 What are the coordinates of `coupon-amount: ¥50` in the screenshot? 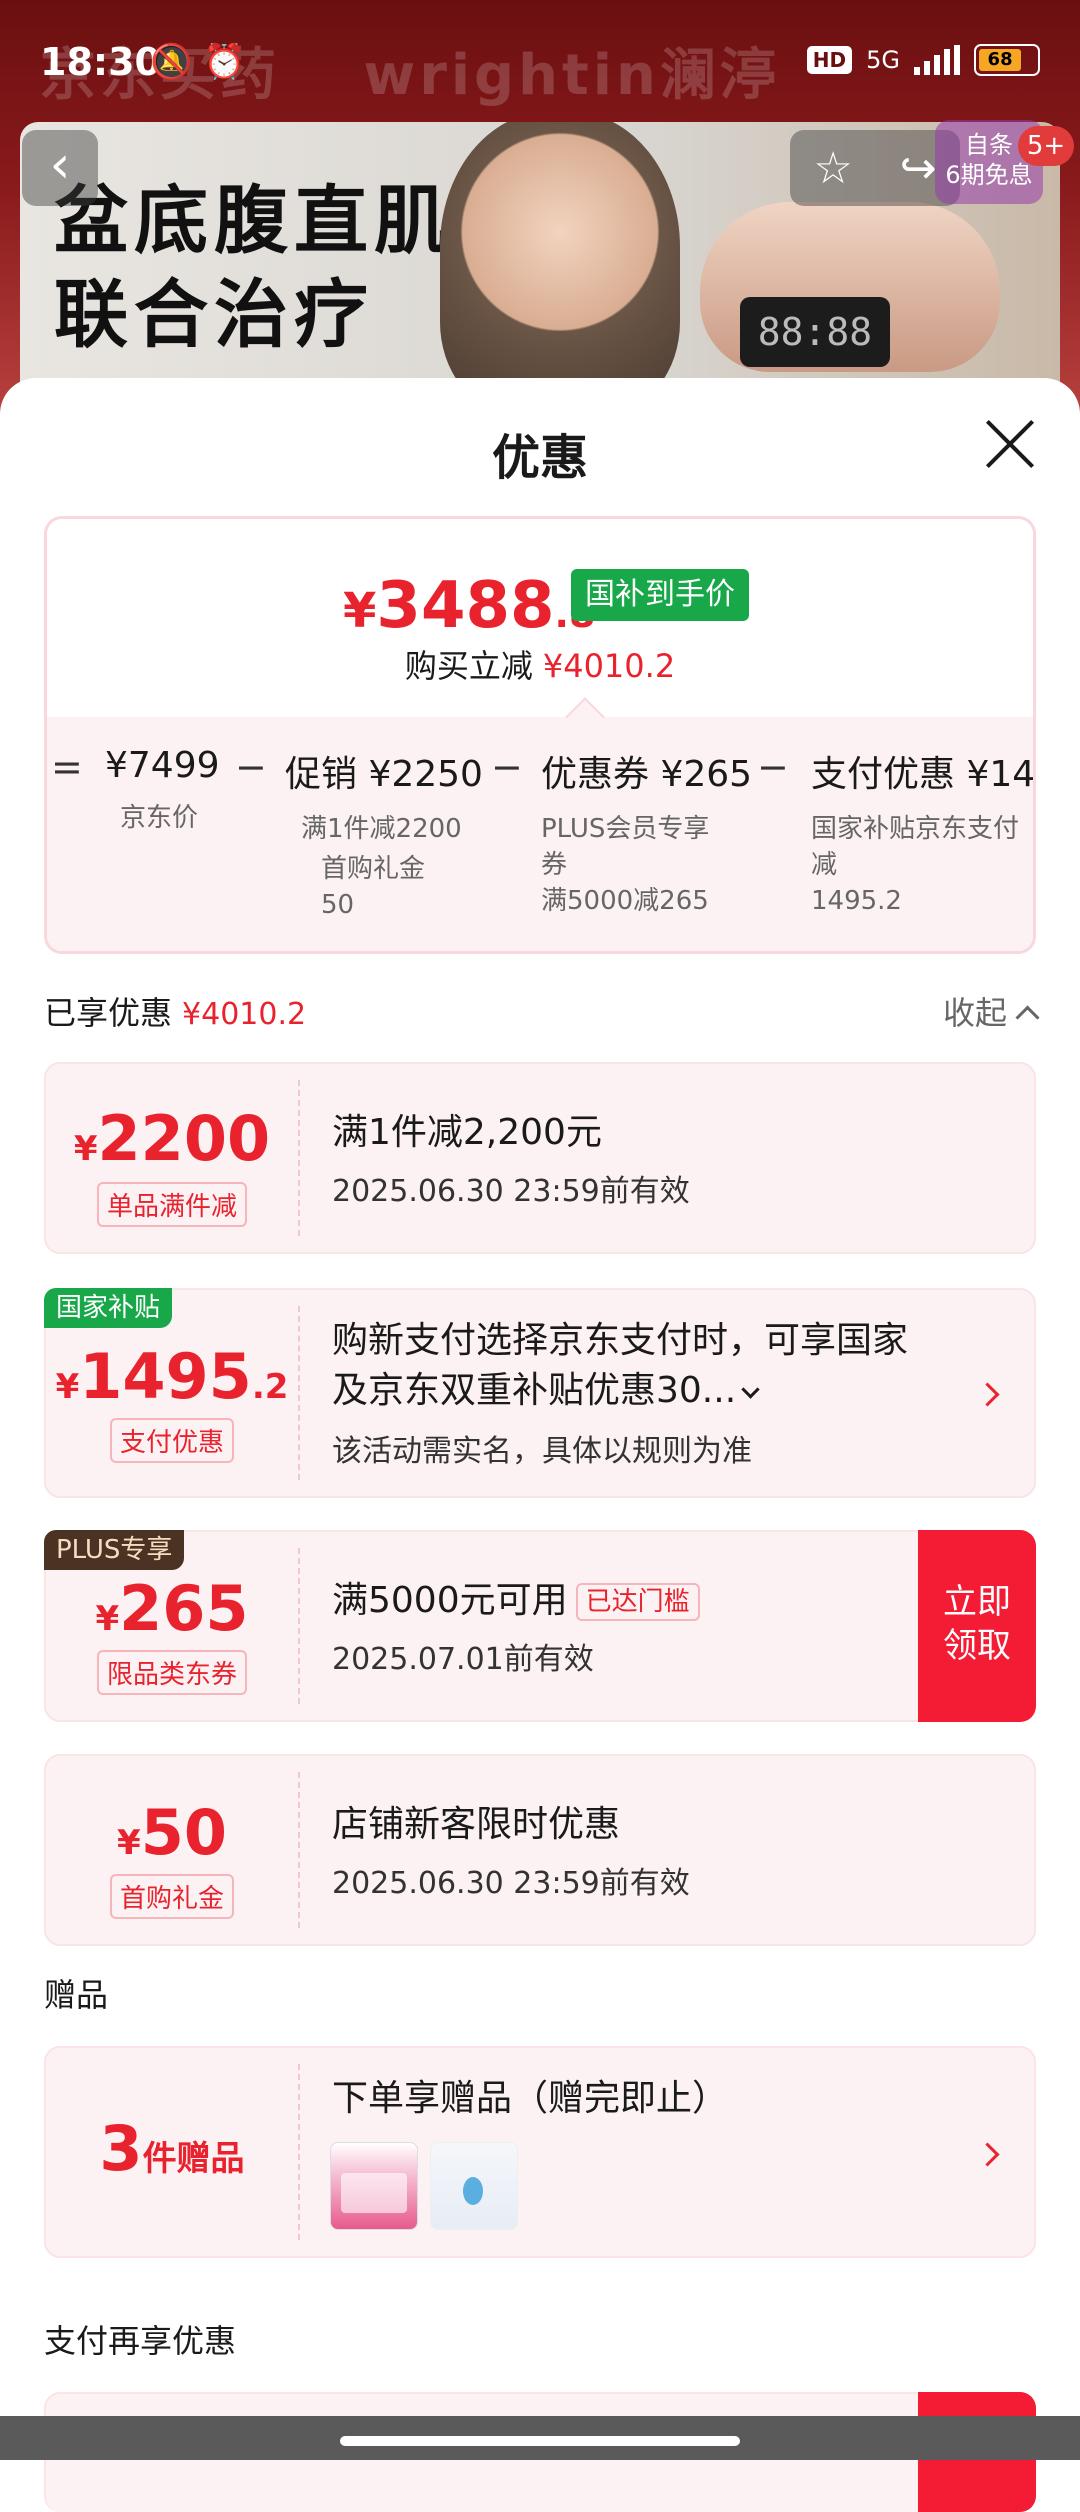 It's located at (172, 1832).